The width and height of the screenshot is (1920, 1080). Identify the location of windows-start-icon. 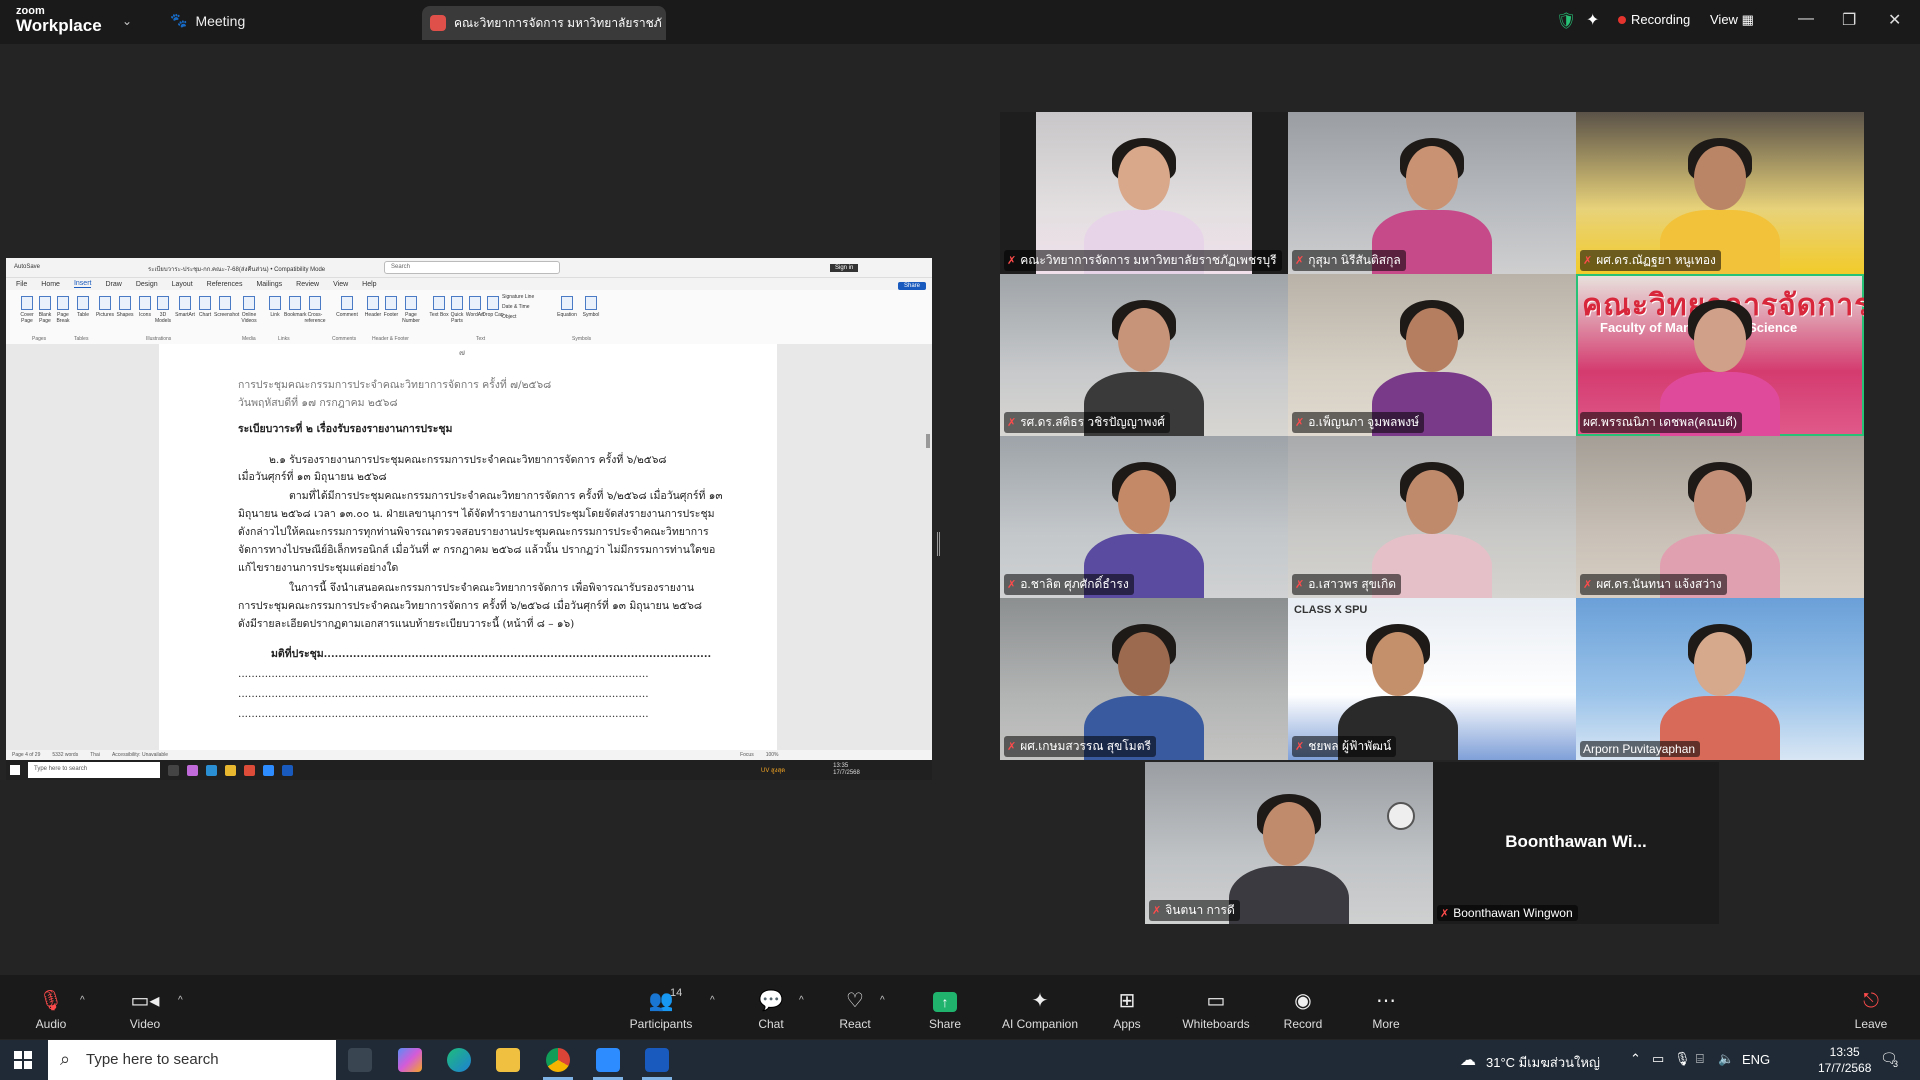
(23, 1060).